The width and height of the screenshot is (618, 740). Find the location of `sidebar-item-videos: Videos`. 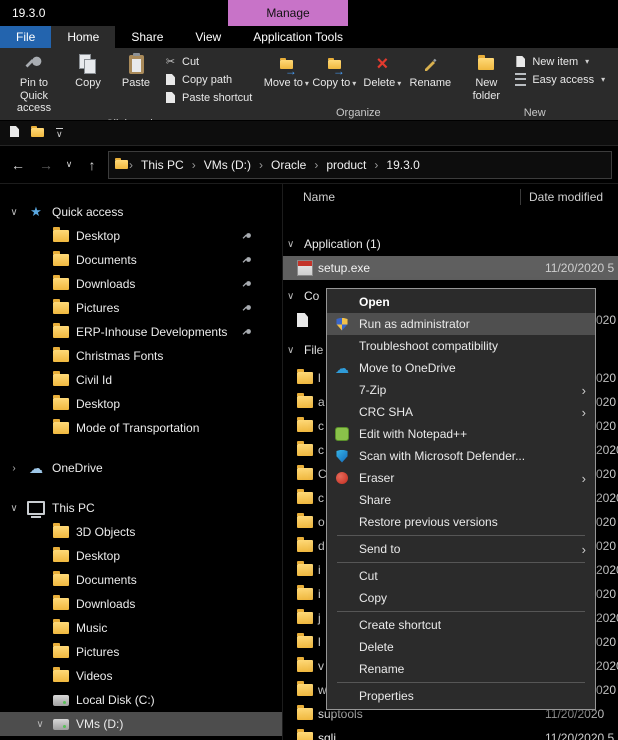

sidebar-item-videos: Videos is located at coordinates (141, 676).